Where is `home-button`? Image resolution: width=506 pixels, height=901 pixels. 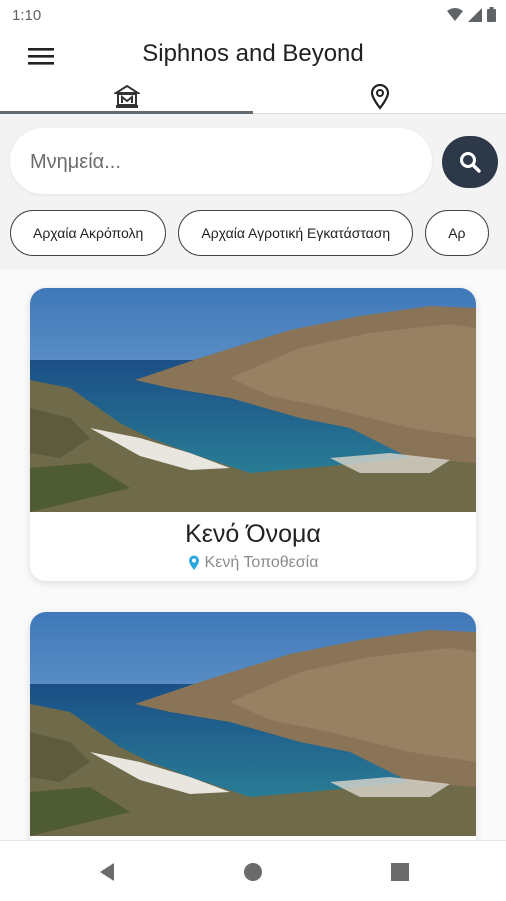
home-button is located at coordinates (253, 872).